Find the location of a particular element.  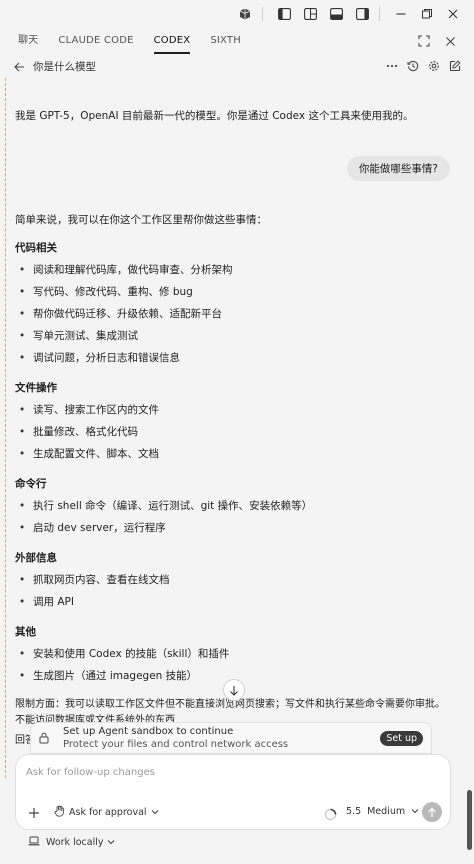

section-heading: 命令行 is located at coordinates (31, 484).